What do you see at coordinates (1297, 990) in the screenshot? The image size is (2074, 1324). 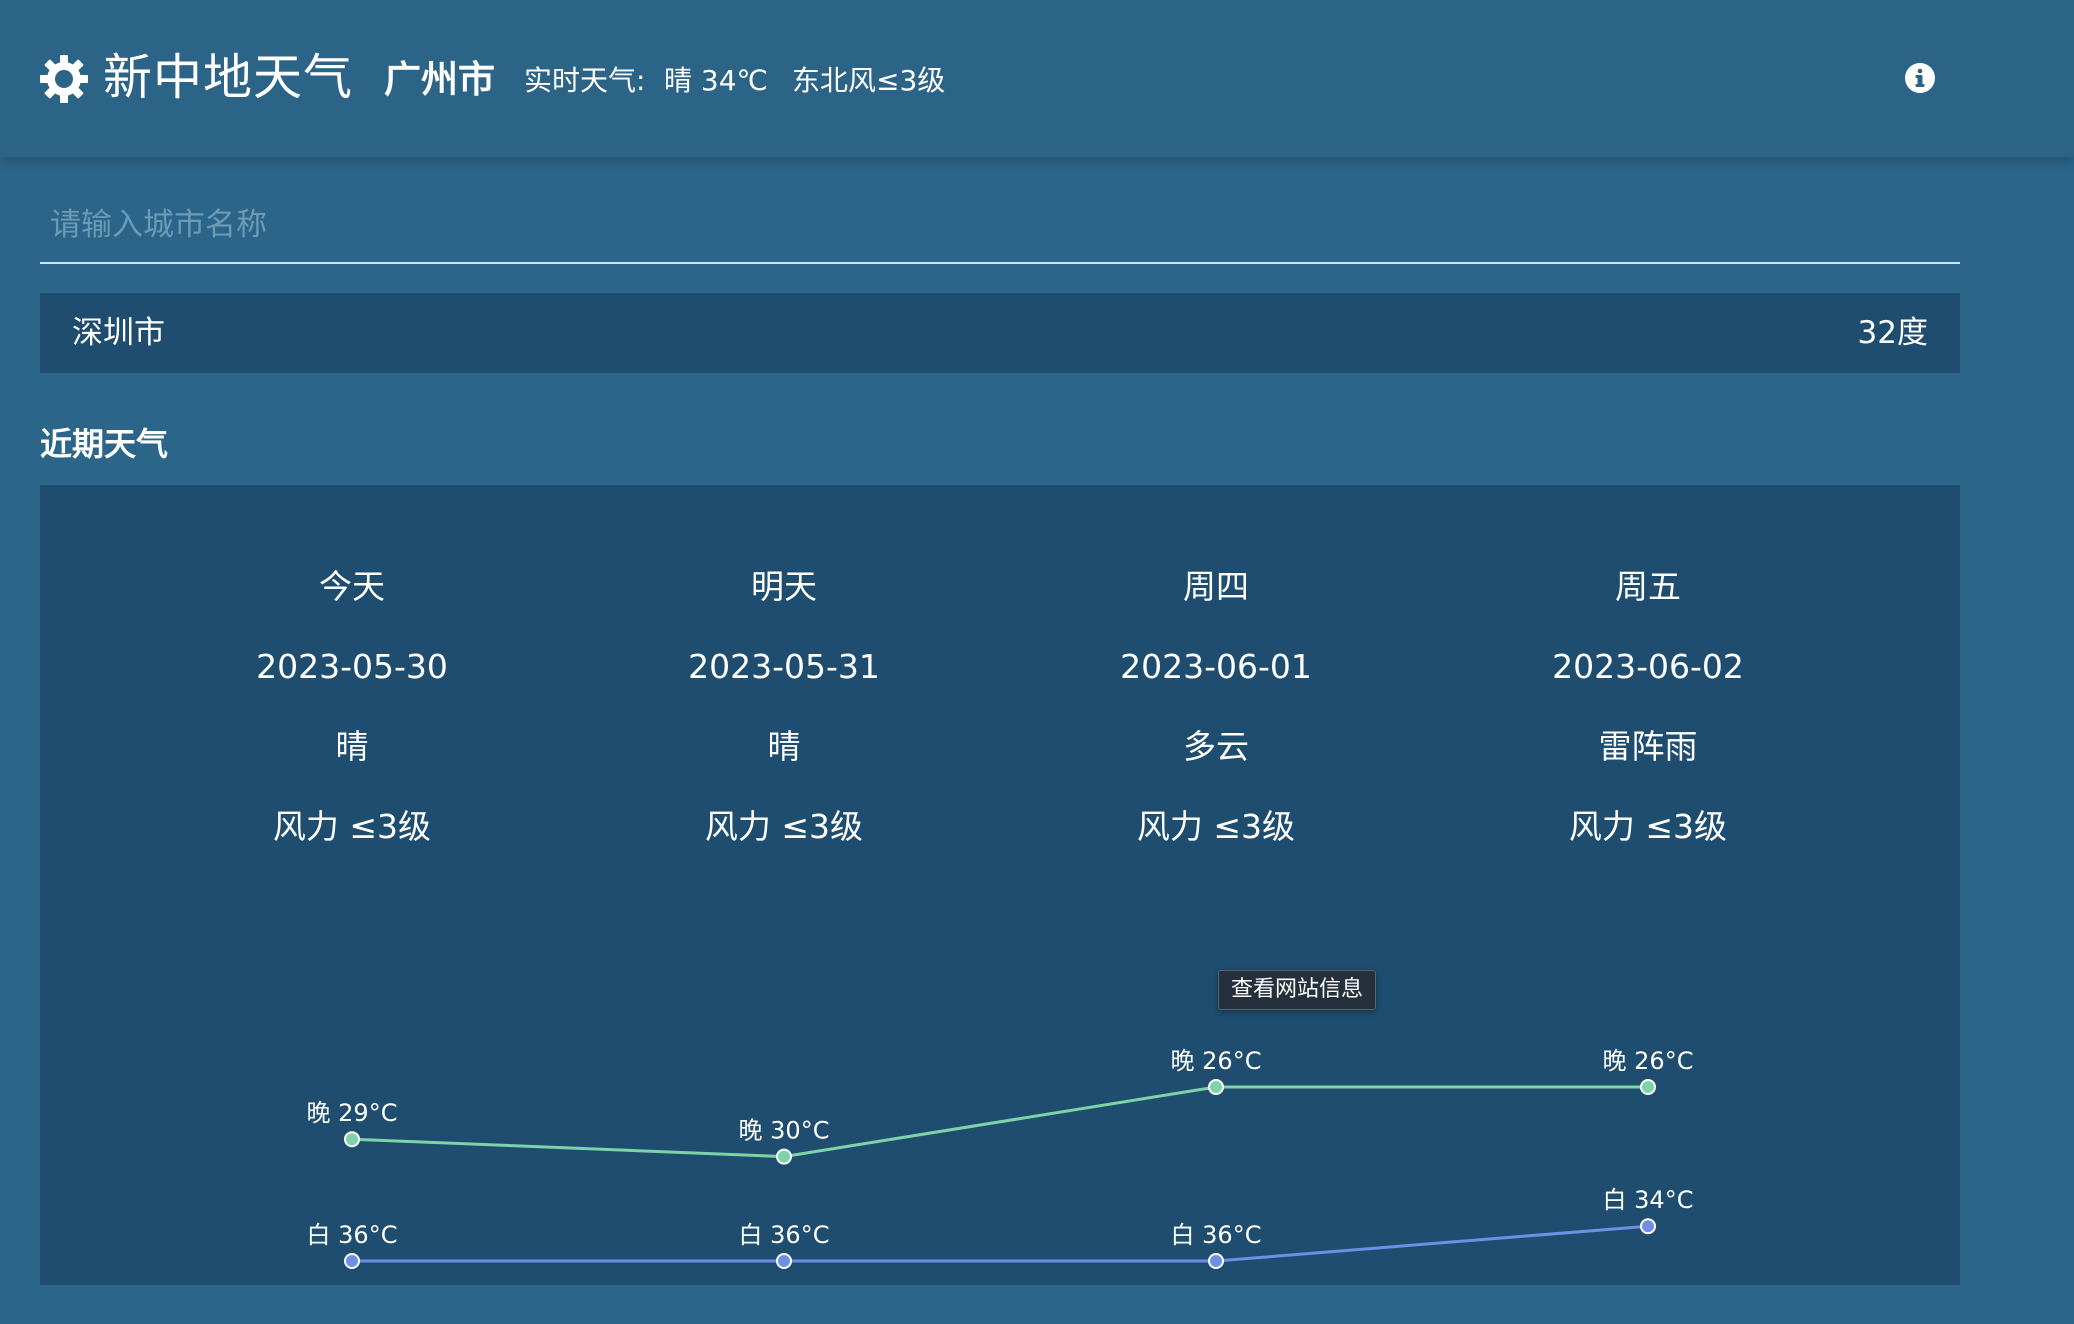 I see `site-info-tooltip: 查看网站信息` at bounding box center [1297, 990].